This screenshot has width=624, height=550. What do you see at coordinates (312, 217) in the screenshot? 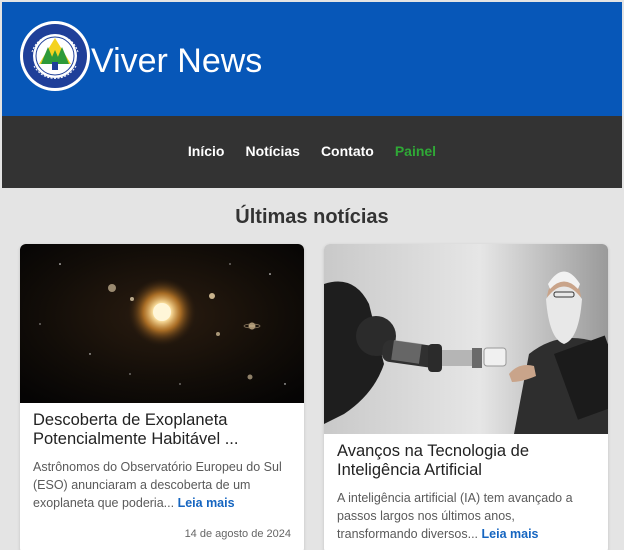
I see `section-title: Últimas notícias` at bounding box center [312, 217].